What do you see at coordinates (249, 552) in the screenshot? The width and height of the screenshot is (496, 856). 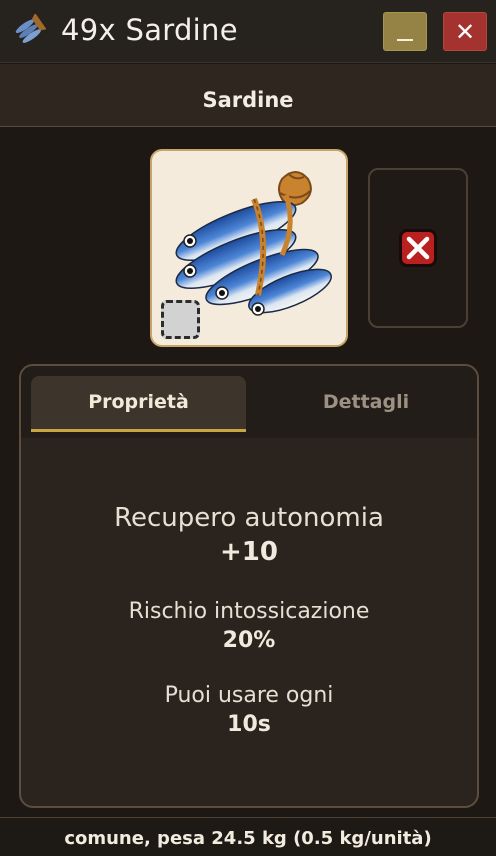 I see `stat-value: +10` at bounding box center [249, 552].